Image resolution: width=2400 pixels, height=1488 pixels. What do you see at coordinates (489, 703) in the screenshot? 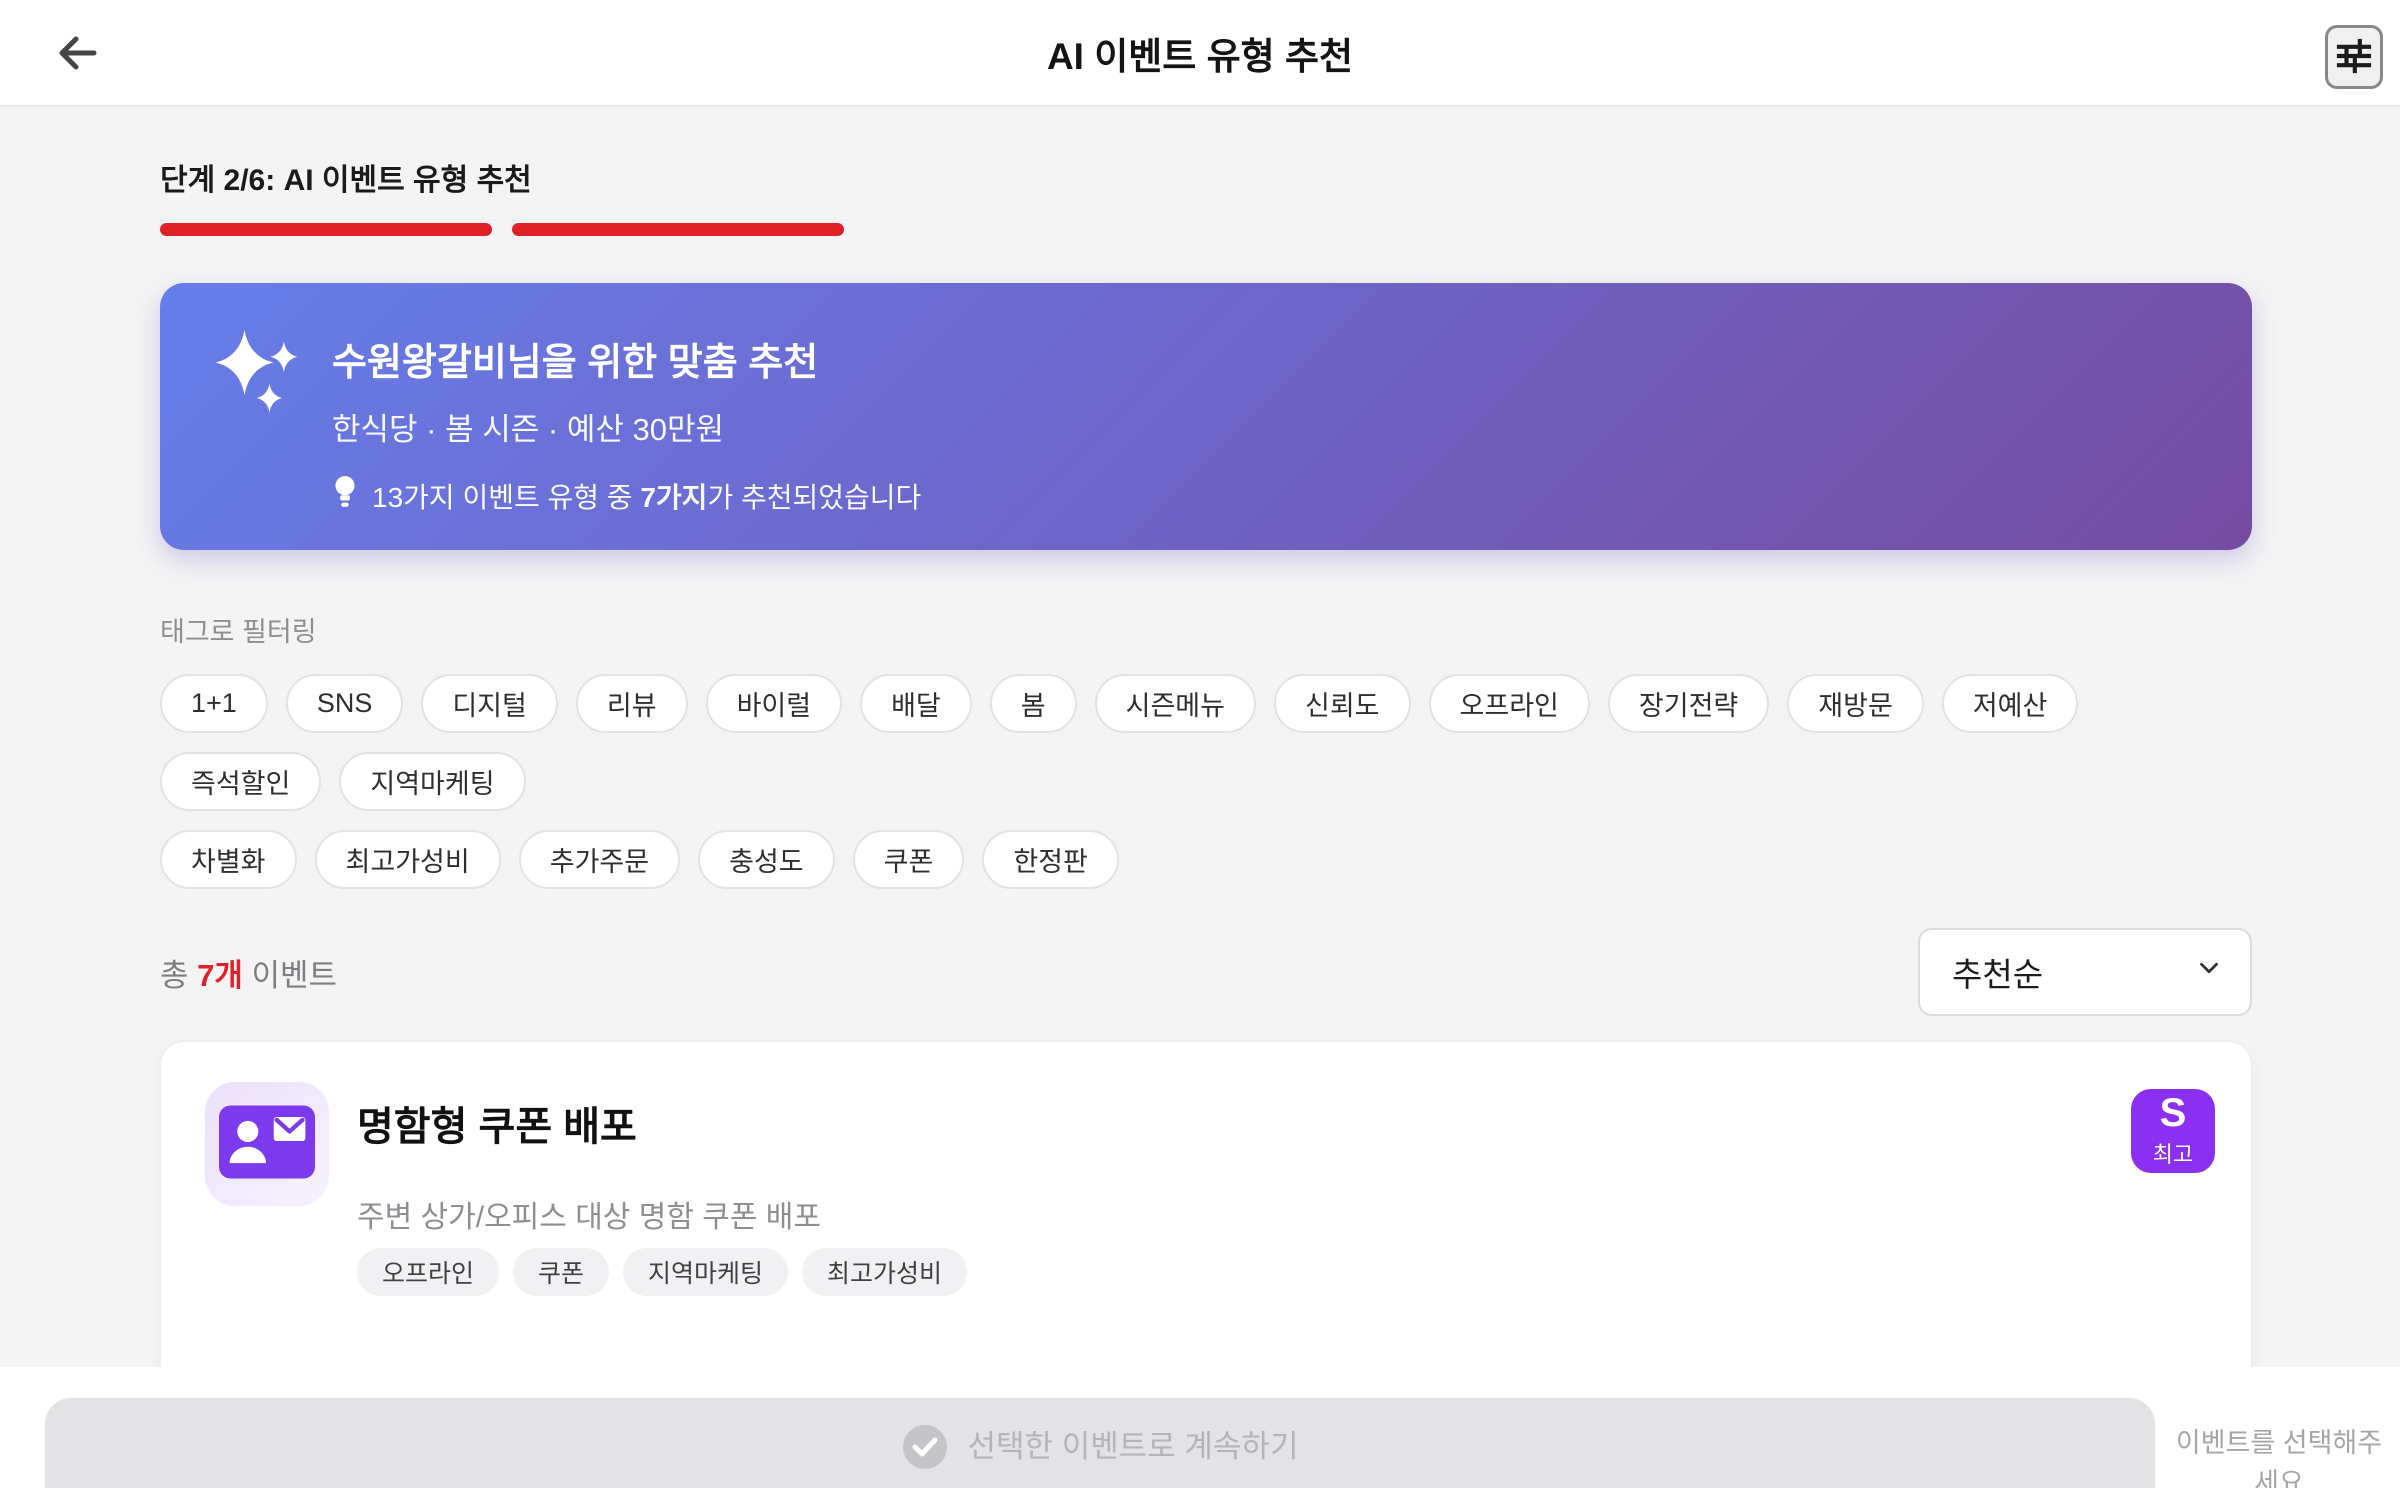
I see `filter-tag-pill: 디지털` at bounding box center [489, 703].